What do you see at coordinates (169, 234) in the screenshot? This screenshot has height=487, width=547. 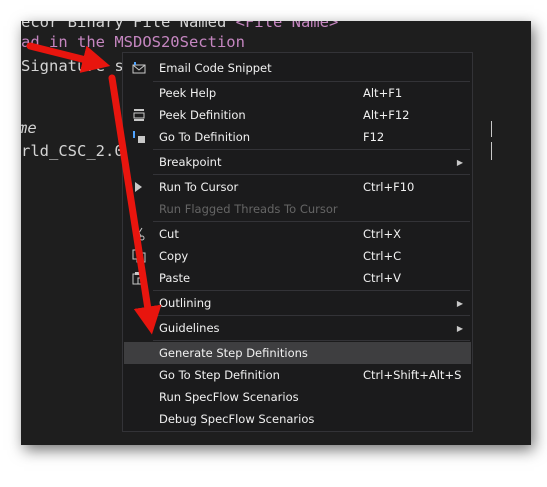 I see `menu-item-label: Cut` at bounding box center [169, 234].